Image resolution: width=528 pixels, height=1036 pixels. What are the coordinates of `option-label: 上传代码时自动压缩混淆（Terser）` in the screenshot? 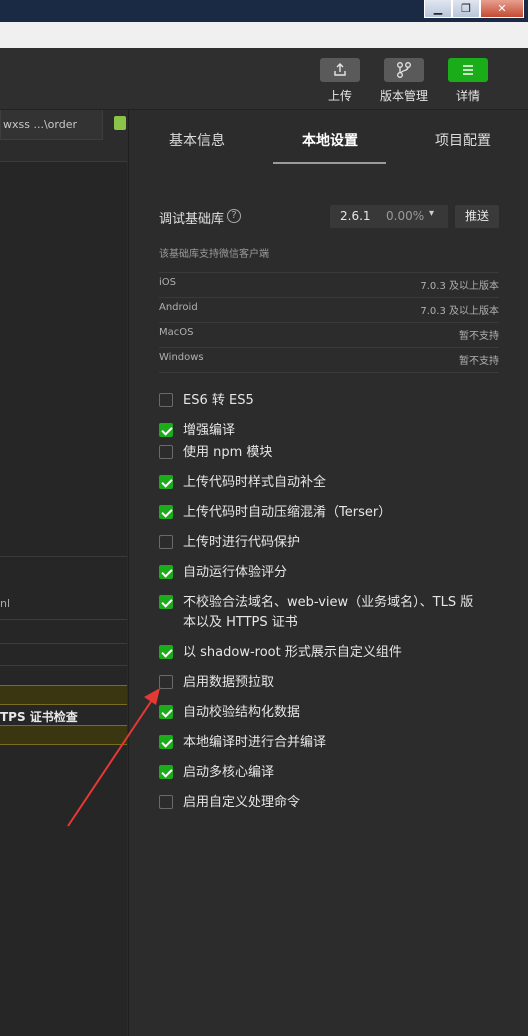 It's located at (287, 512).